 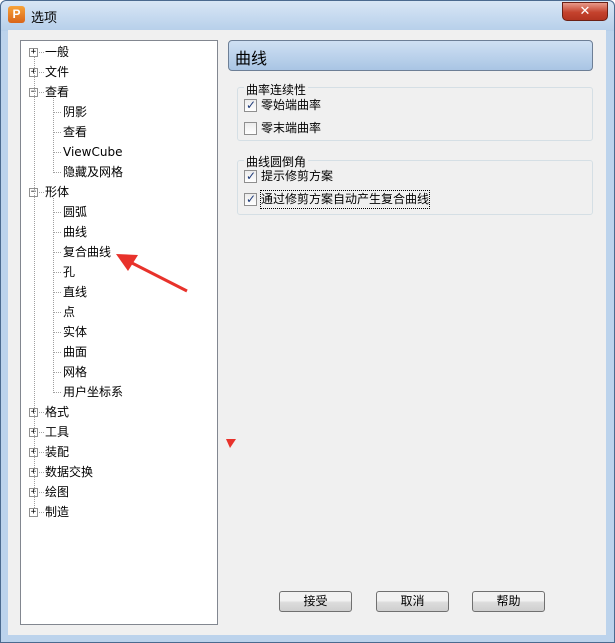 I want to click on annotation-marker, so click(x=231, y=443).